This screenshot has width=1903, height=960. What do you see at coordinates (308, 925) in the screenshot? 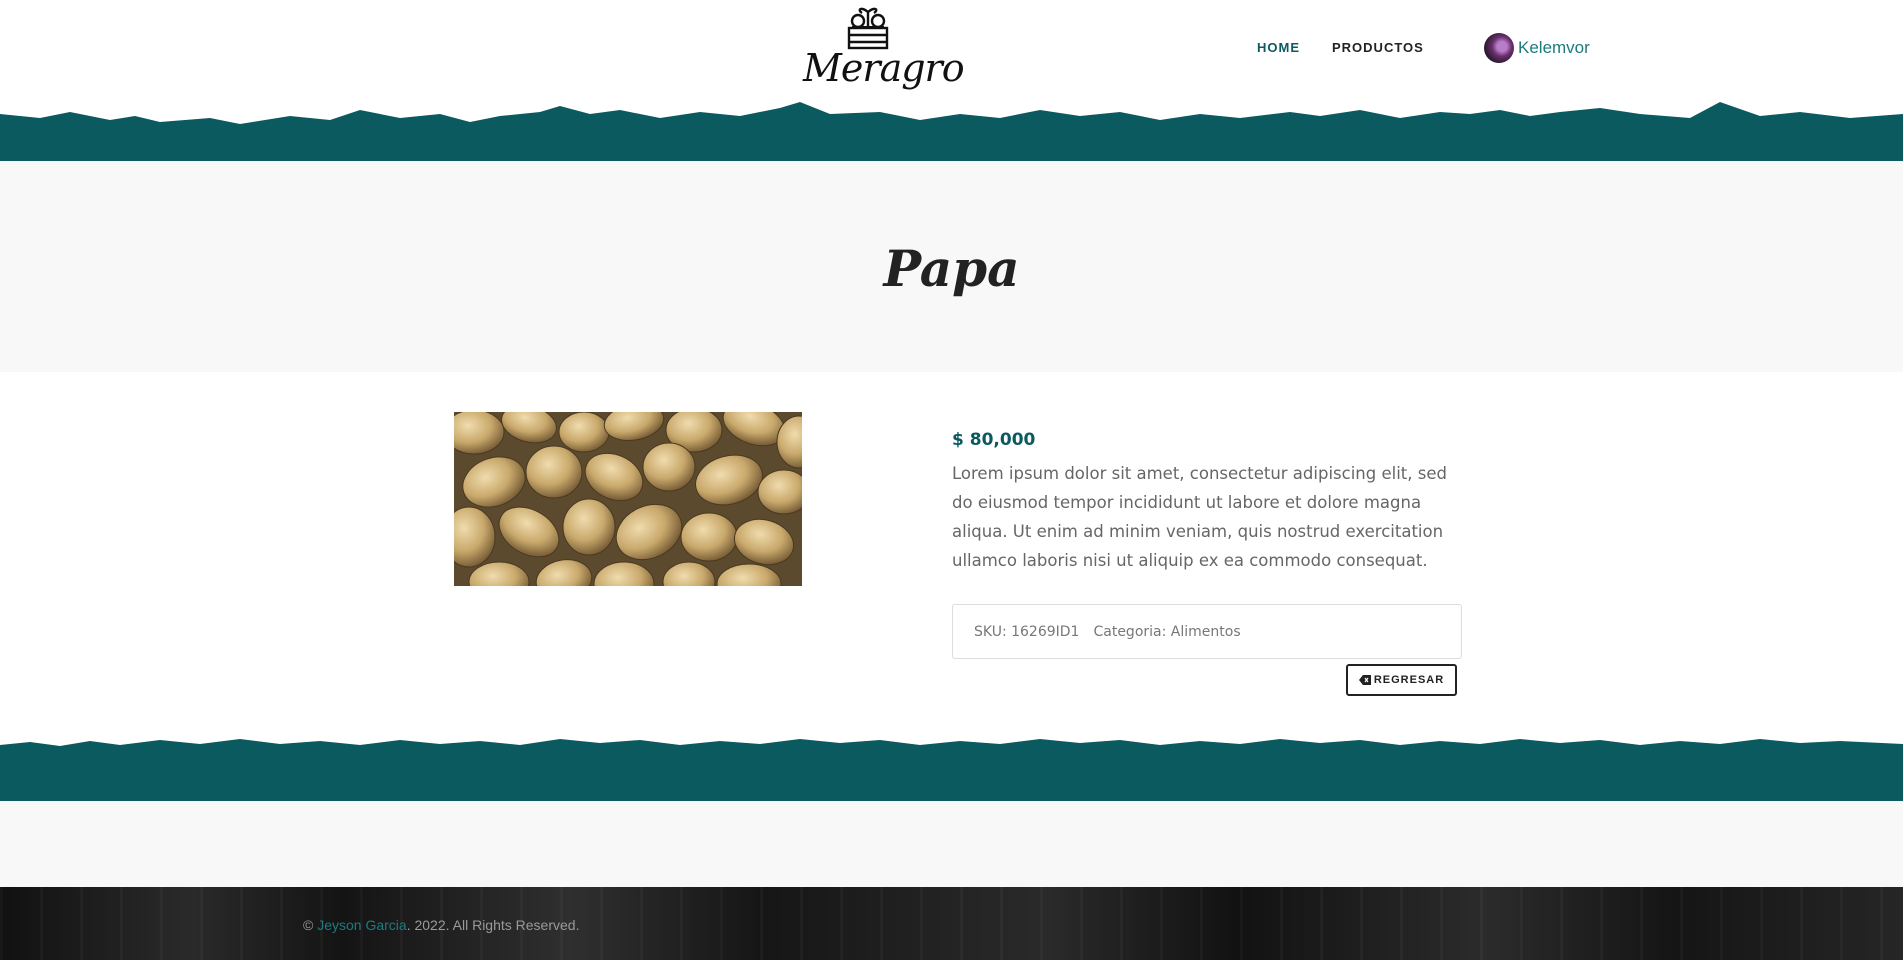
I see `copyright-symbol: ©` at bounding box center [308, 925].